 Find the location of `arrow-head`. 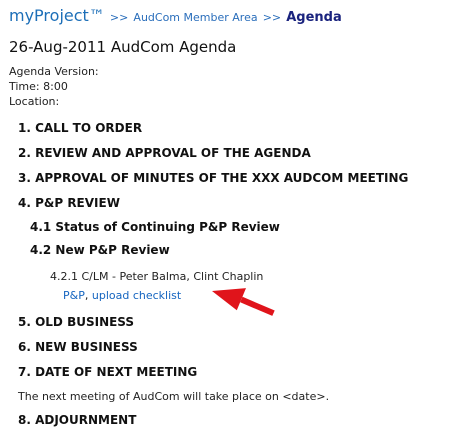

arrow-head is located at coordinates (229, 299).